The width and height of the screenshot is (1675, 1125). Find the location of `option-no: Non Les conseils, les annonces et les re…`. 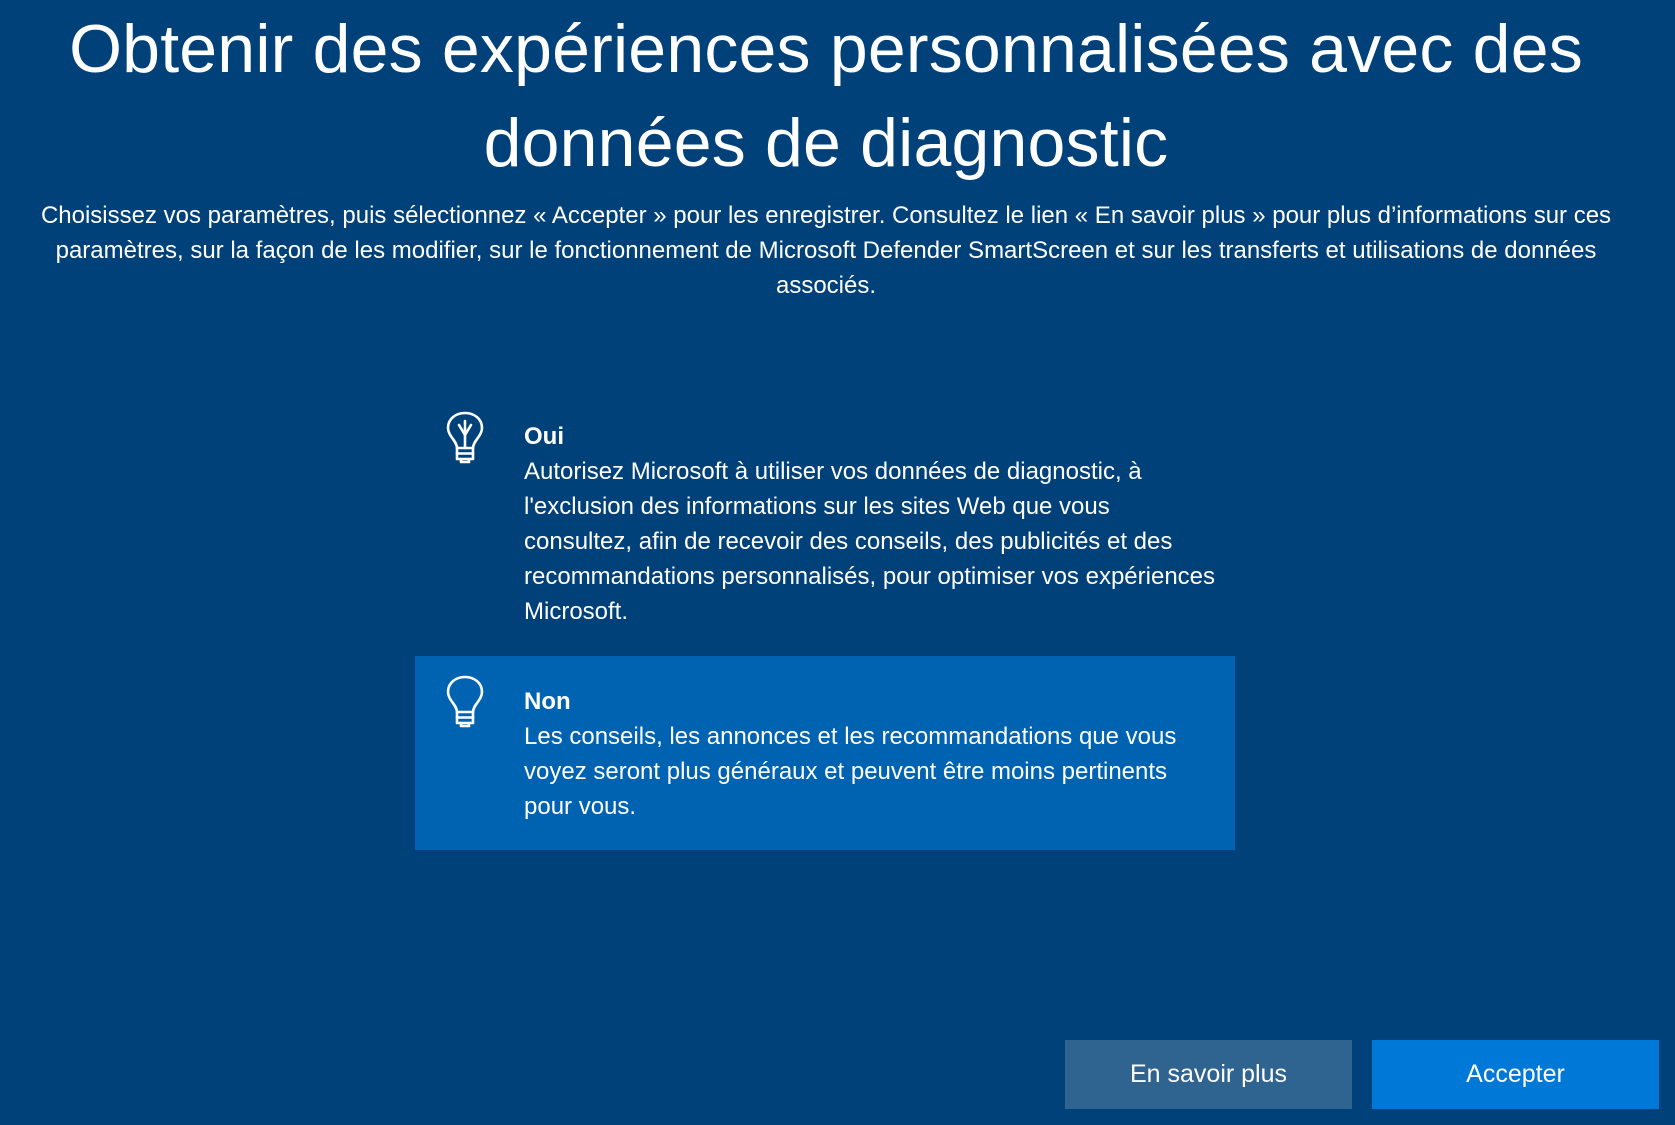

option-no: Non Les conseils, les annonces et les re… is located at coordinates (825, 753).